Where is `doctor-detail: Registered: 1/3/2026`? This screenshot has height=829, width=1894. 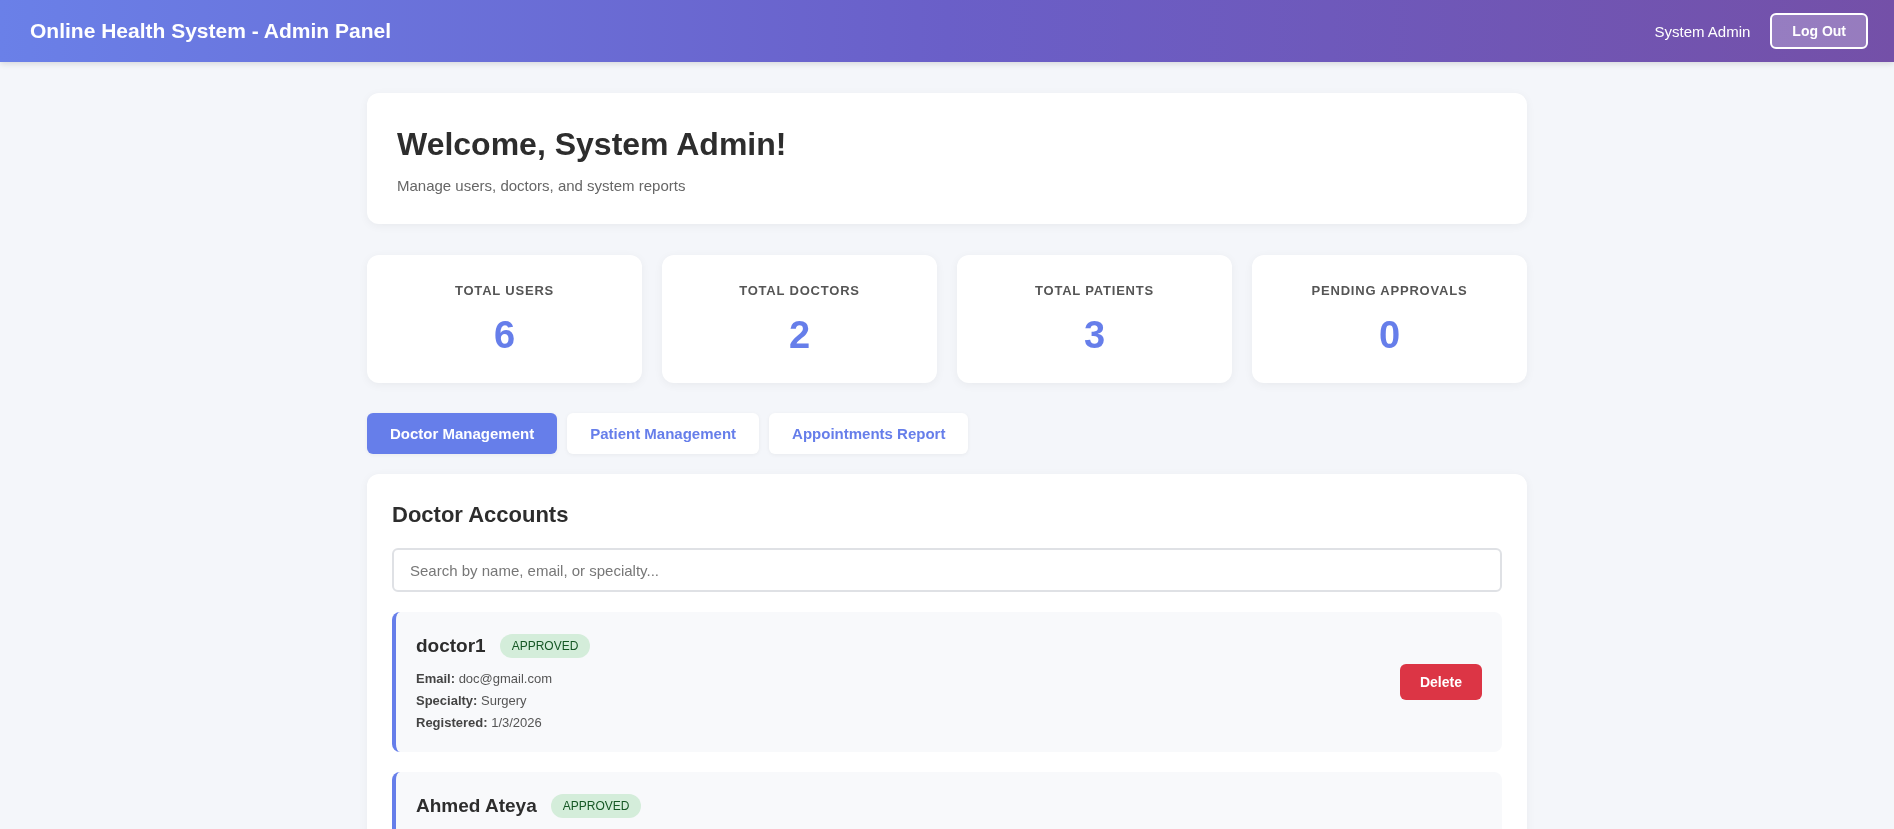 doctor-detail: Registered: 1/3/2026 is located at coordinates (479, 722).